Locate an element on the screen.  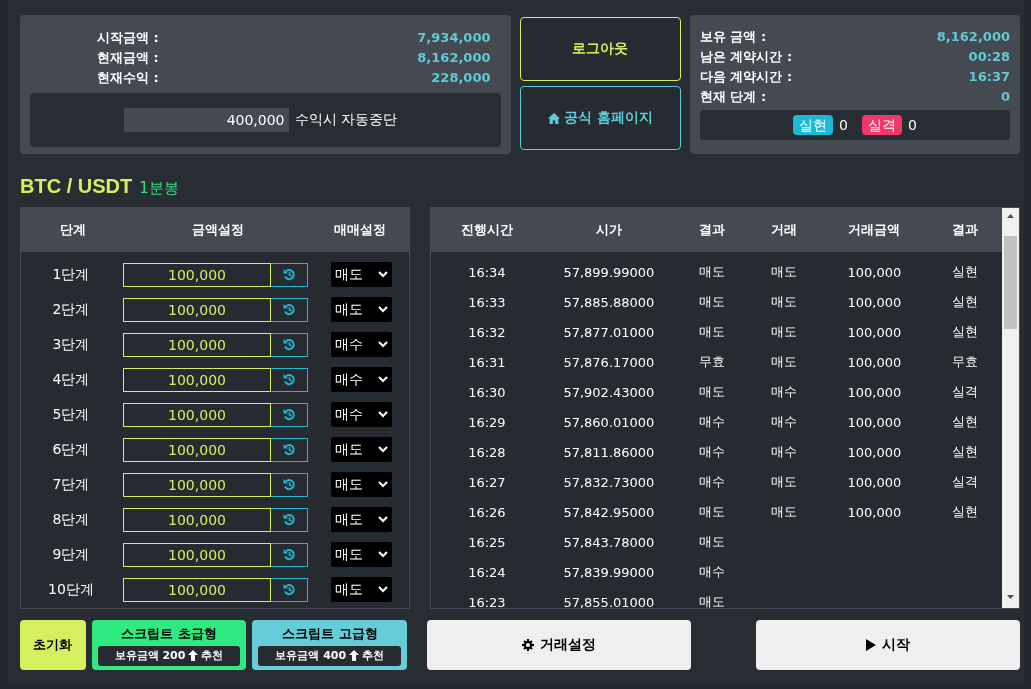
stat-value: 8,162,000 is located at coordinates (454, 58).